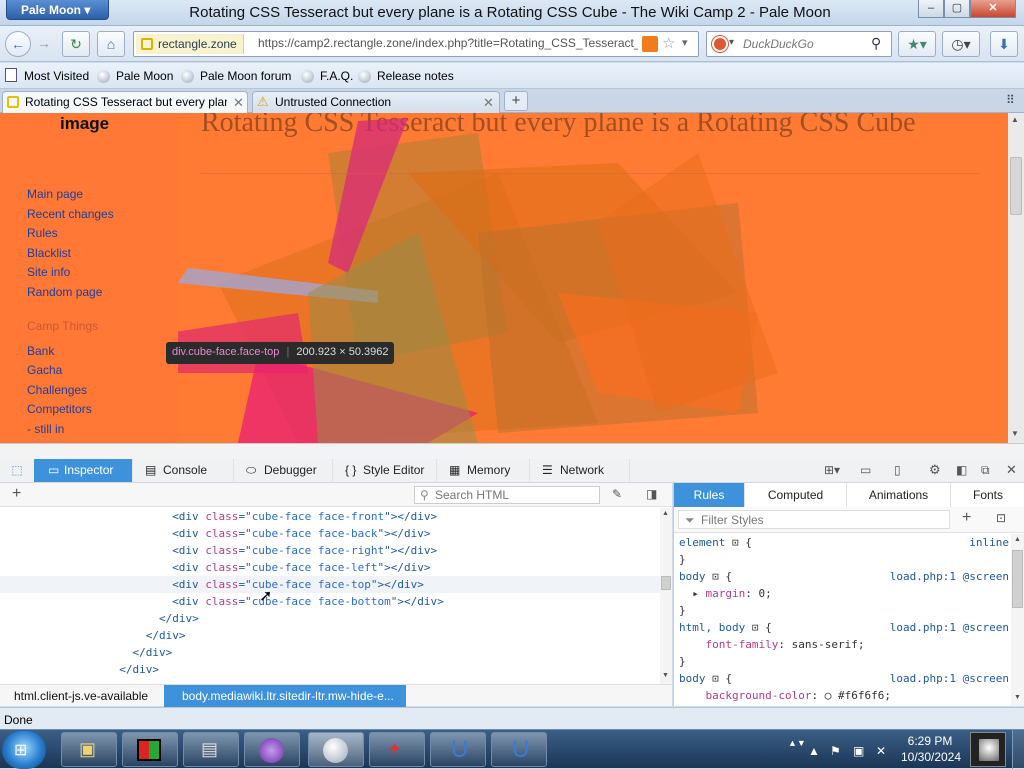 The width and height of the screenshot is (1024, 769). Describe the element at coordinates (665, 675) in the screenshot. I see `scroll-down-icon: ▼` at that location.